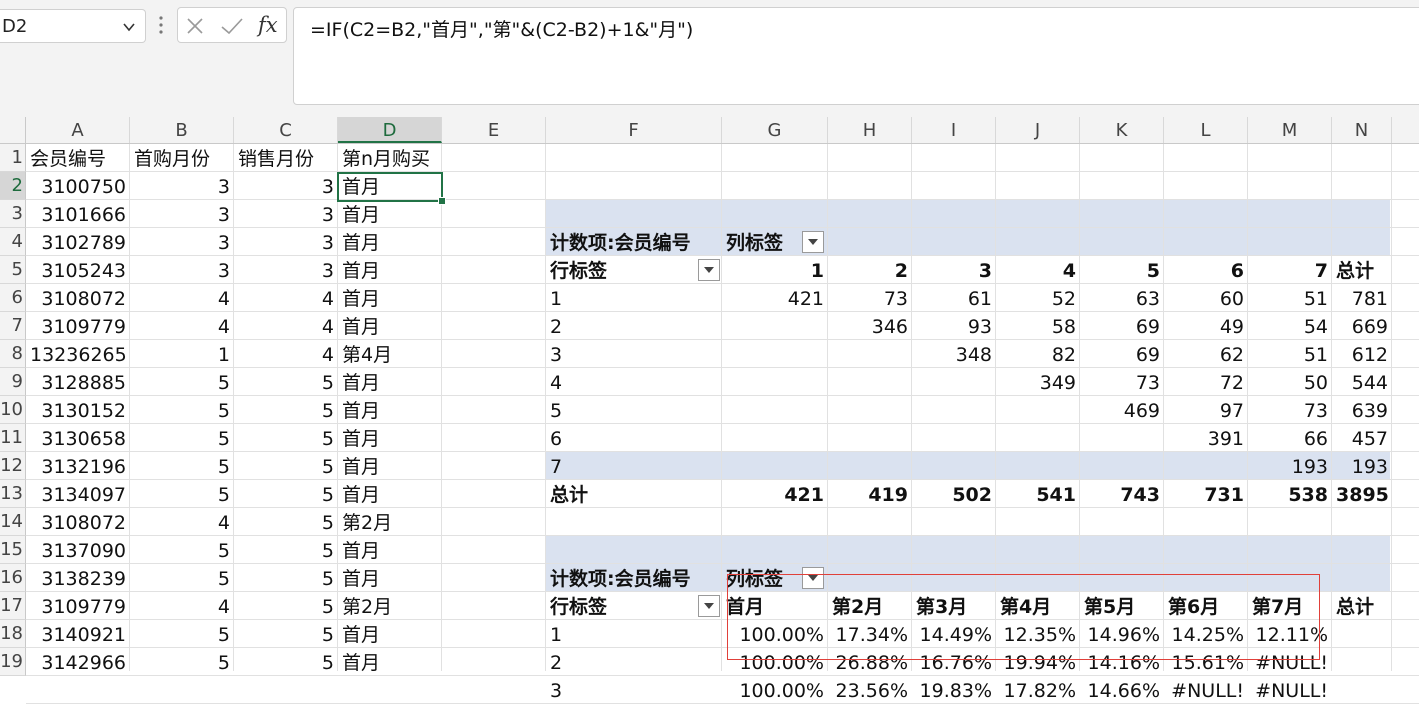 The image size is (1419, 704). What do you see at coordinates (78, 606) in the screenshot?
I see `cell-a: 3109779` at bounding box center [78, 606].